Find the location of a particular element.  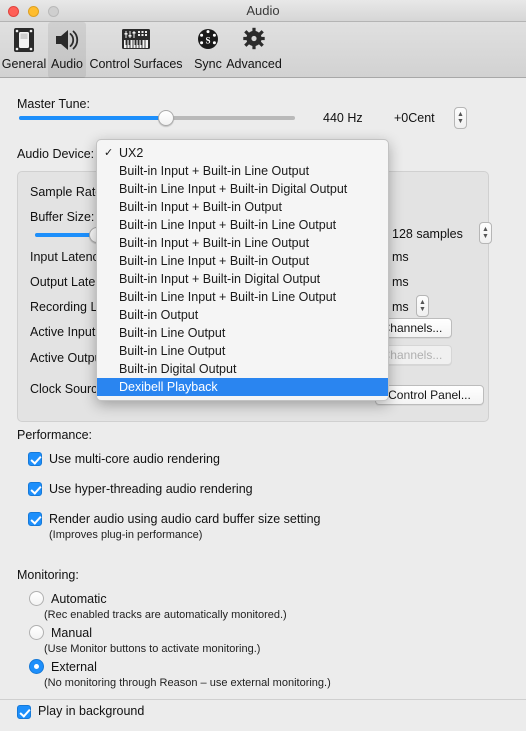

menu-item: Built-in Input + Built-in Output is located at coordinates (242, 207).